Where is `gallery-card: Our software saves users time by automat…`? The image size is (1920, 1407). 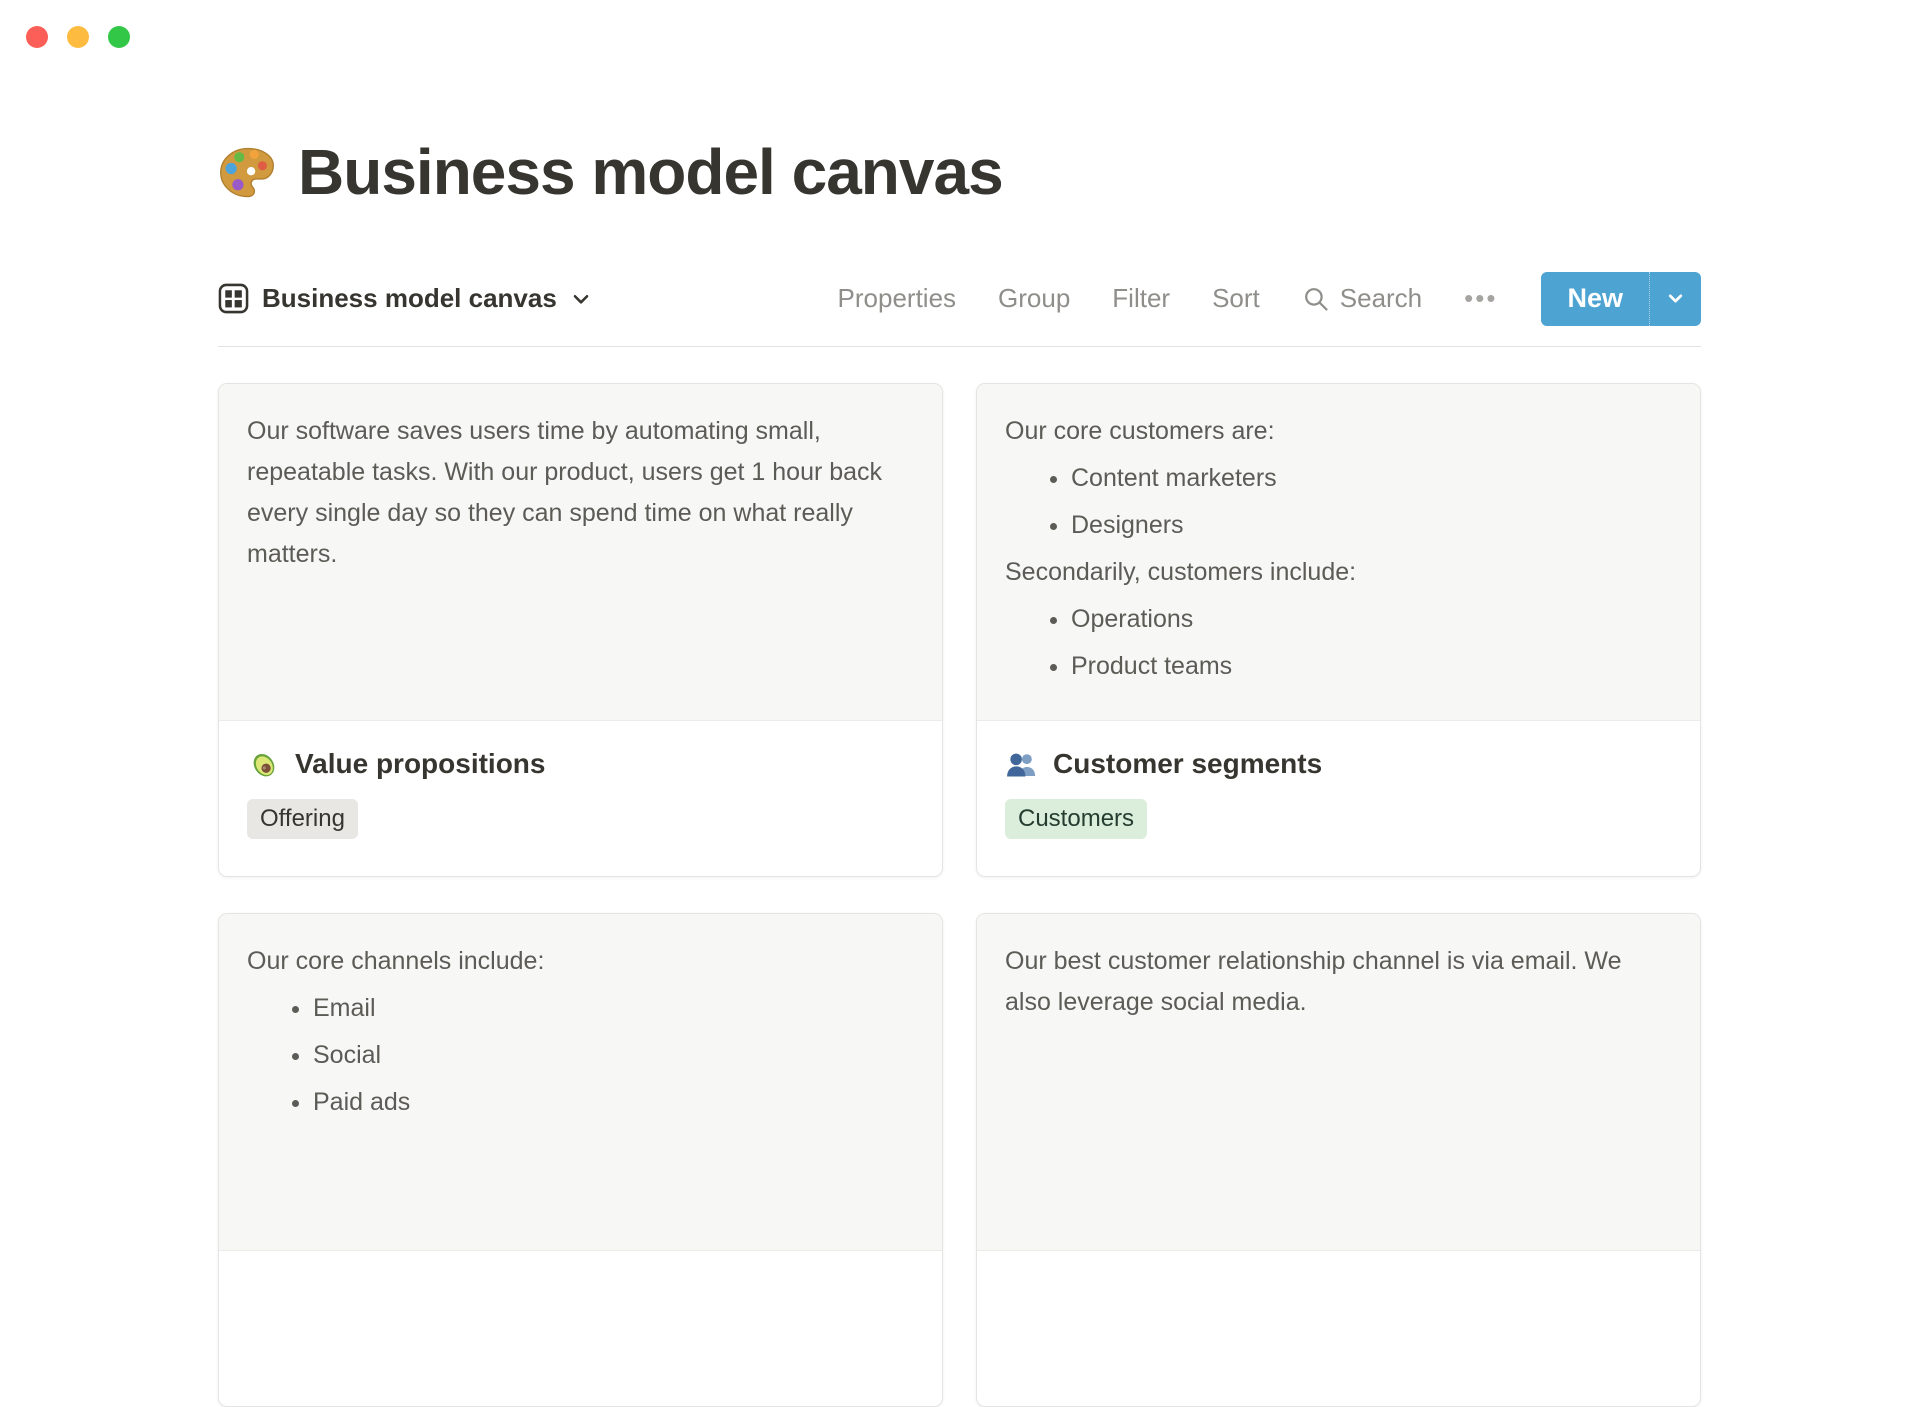 gallery-card: Our software saves users time by automat… is located at coordinates (580, 629).